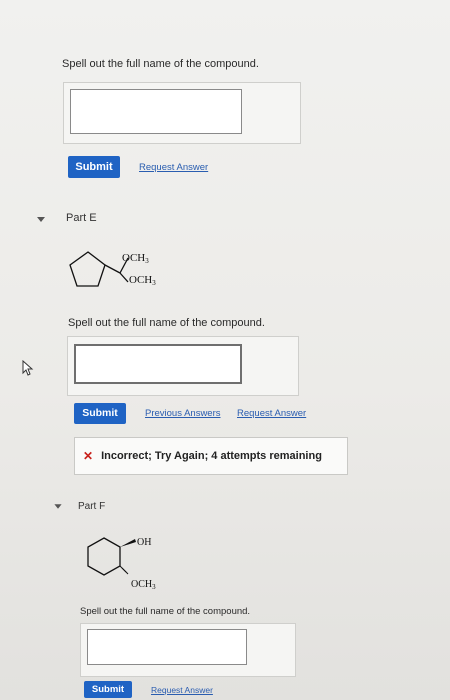 This screenshot has height=700, width=450. Describe the element at coordinates (156, 111) in the screenshot. I see `top-answer-input` at that location.